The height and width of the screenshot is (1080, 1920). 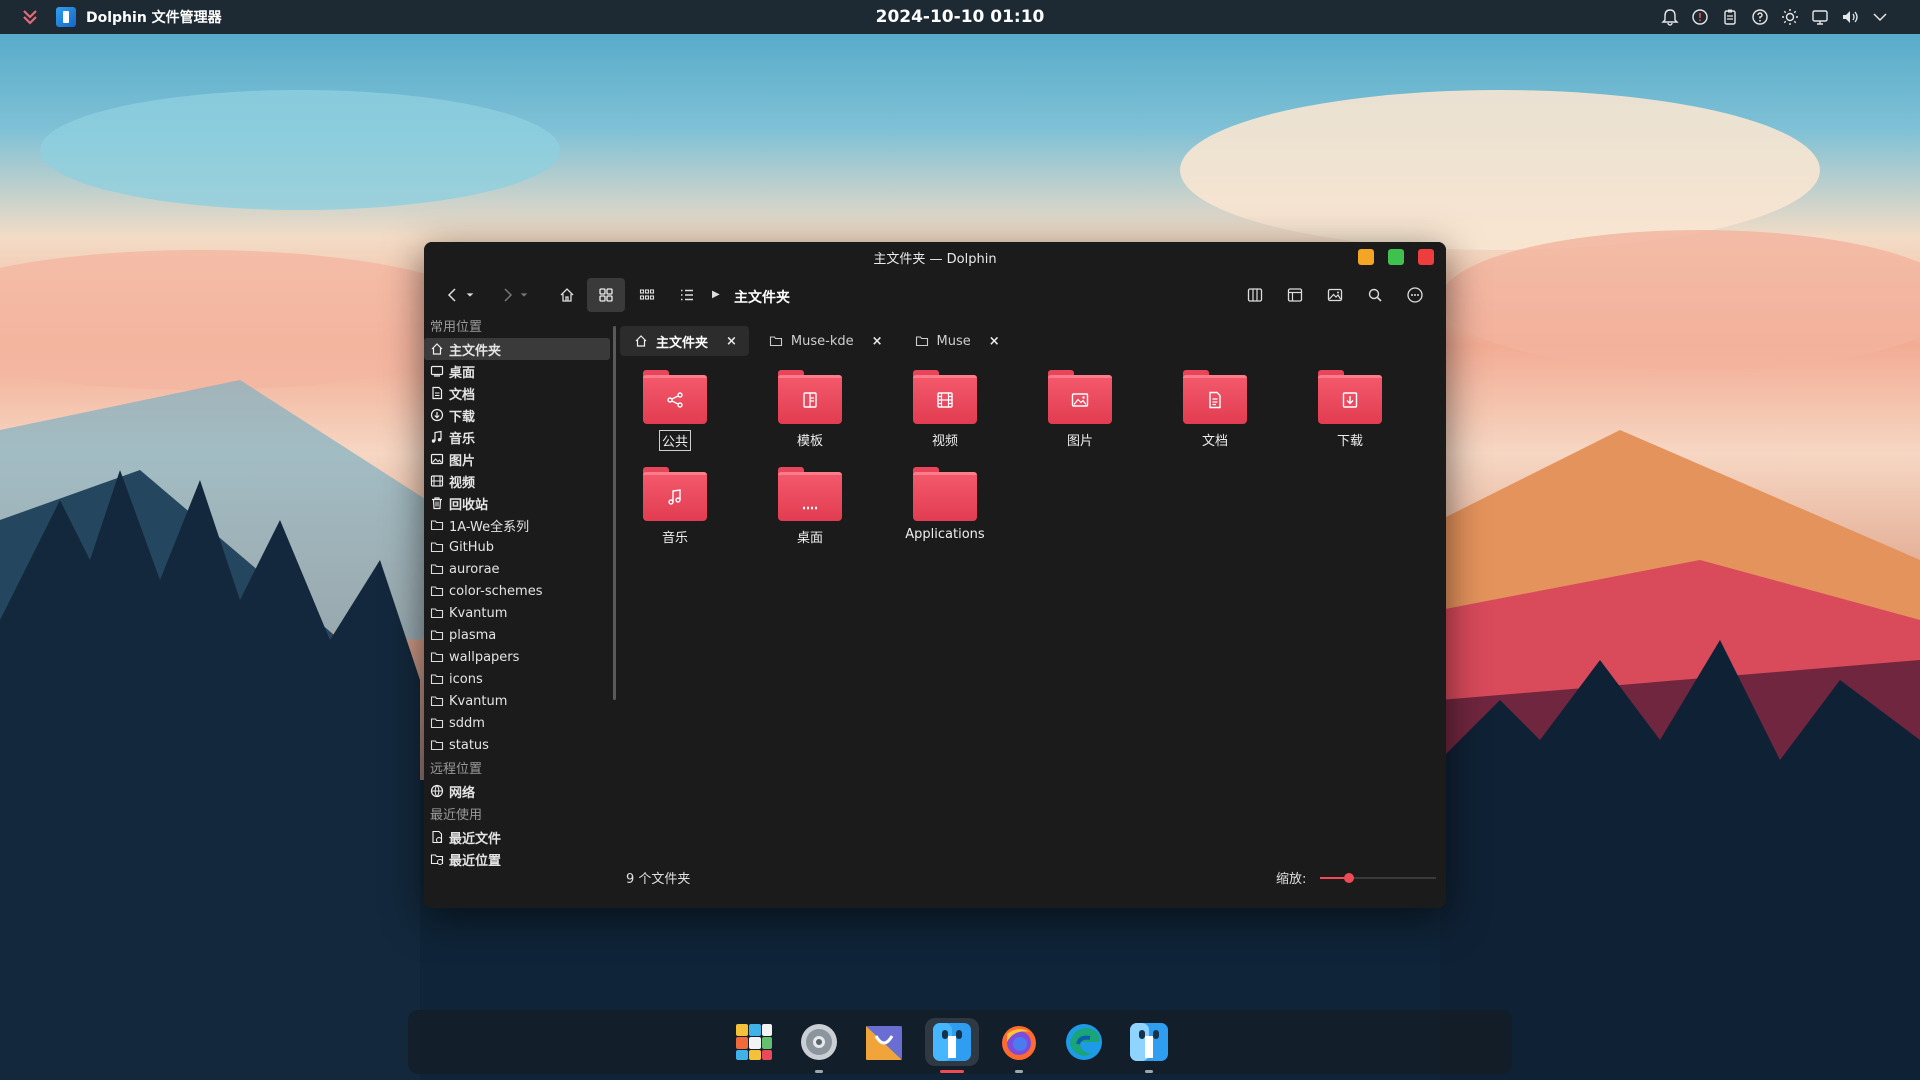 What do you see at coordinates (517, 635) in the screenshot?
I see `sidebar-item-folder-plasma: plasma` at bounding box center [517, 635].